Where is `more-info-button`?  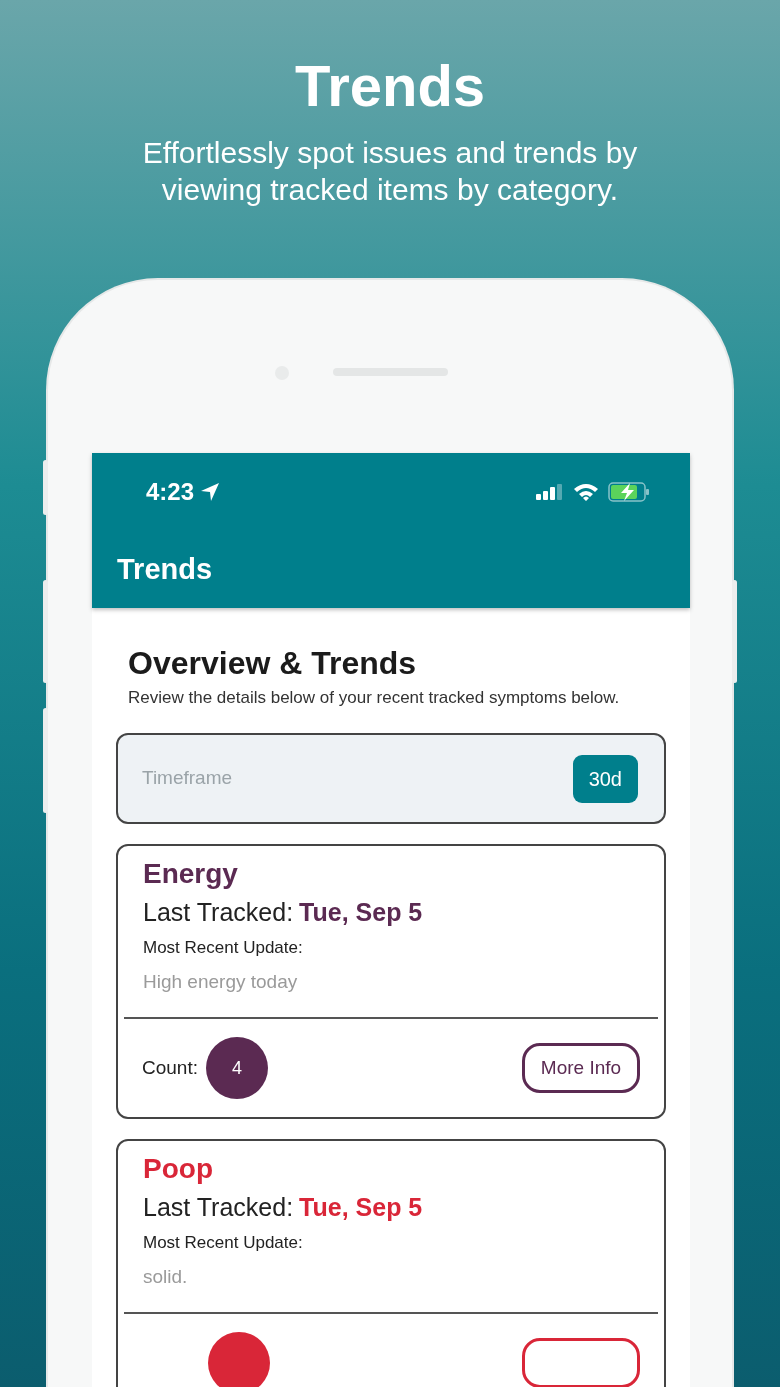
more-info-button is located at coordinates (581, 1362).